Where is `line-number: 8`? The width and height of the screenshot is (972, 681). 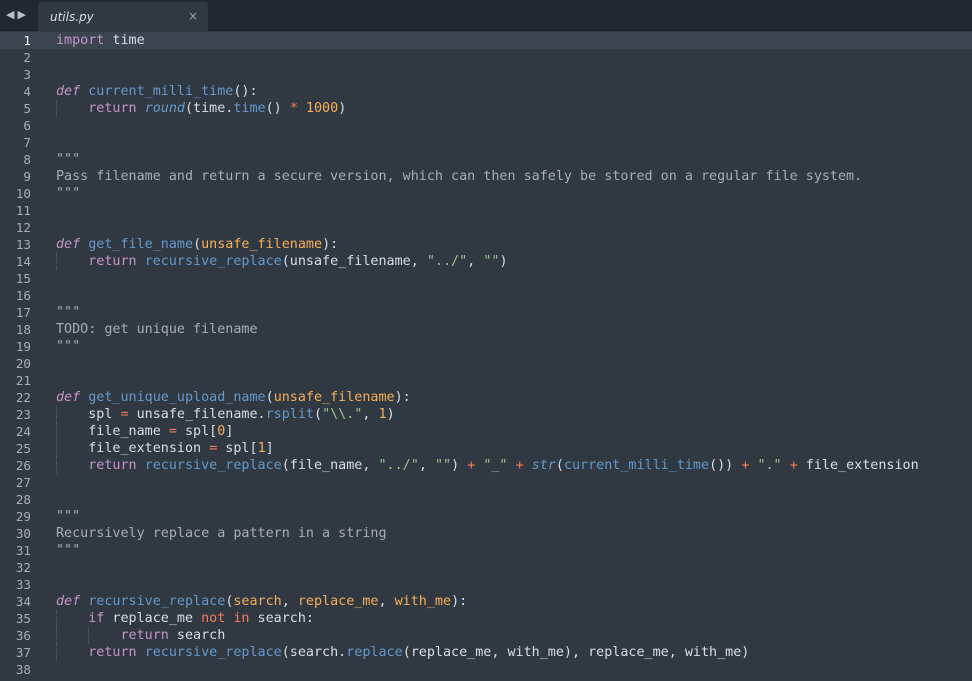
line-number: 8 is located at coordinates (27, 159).